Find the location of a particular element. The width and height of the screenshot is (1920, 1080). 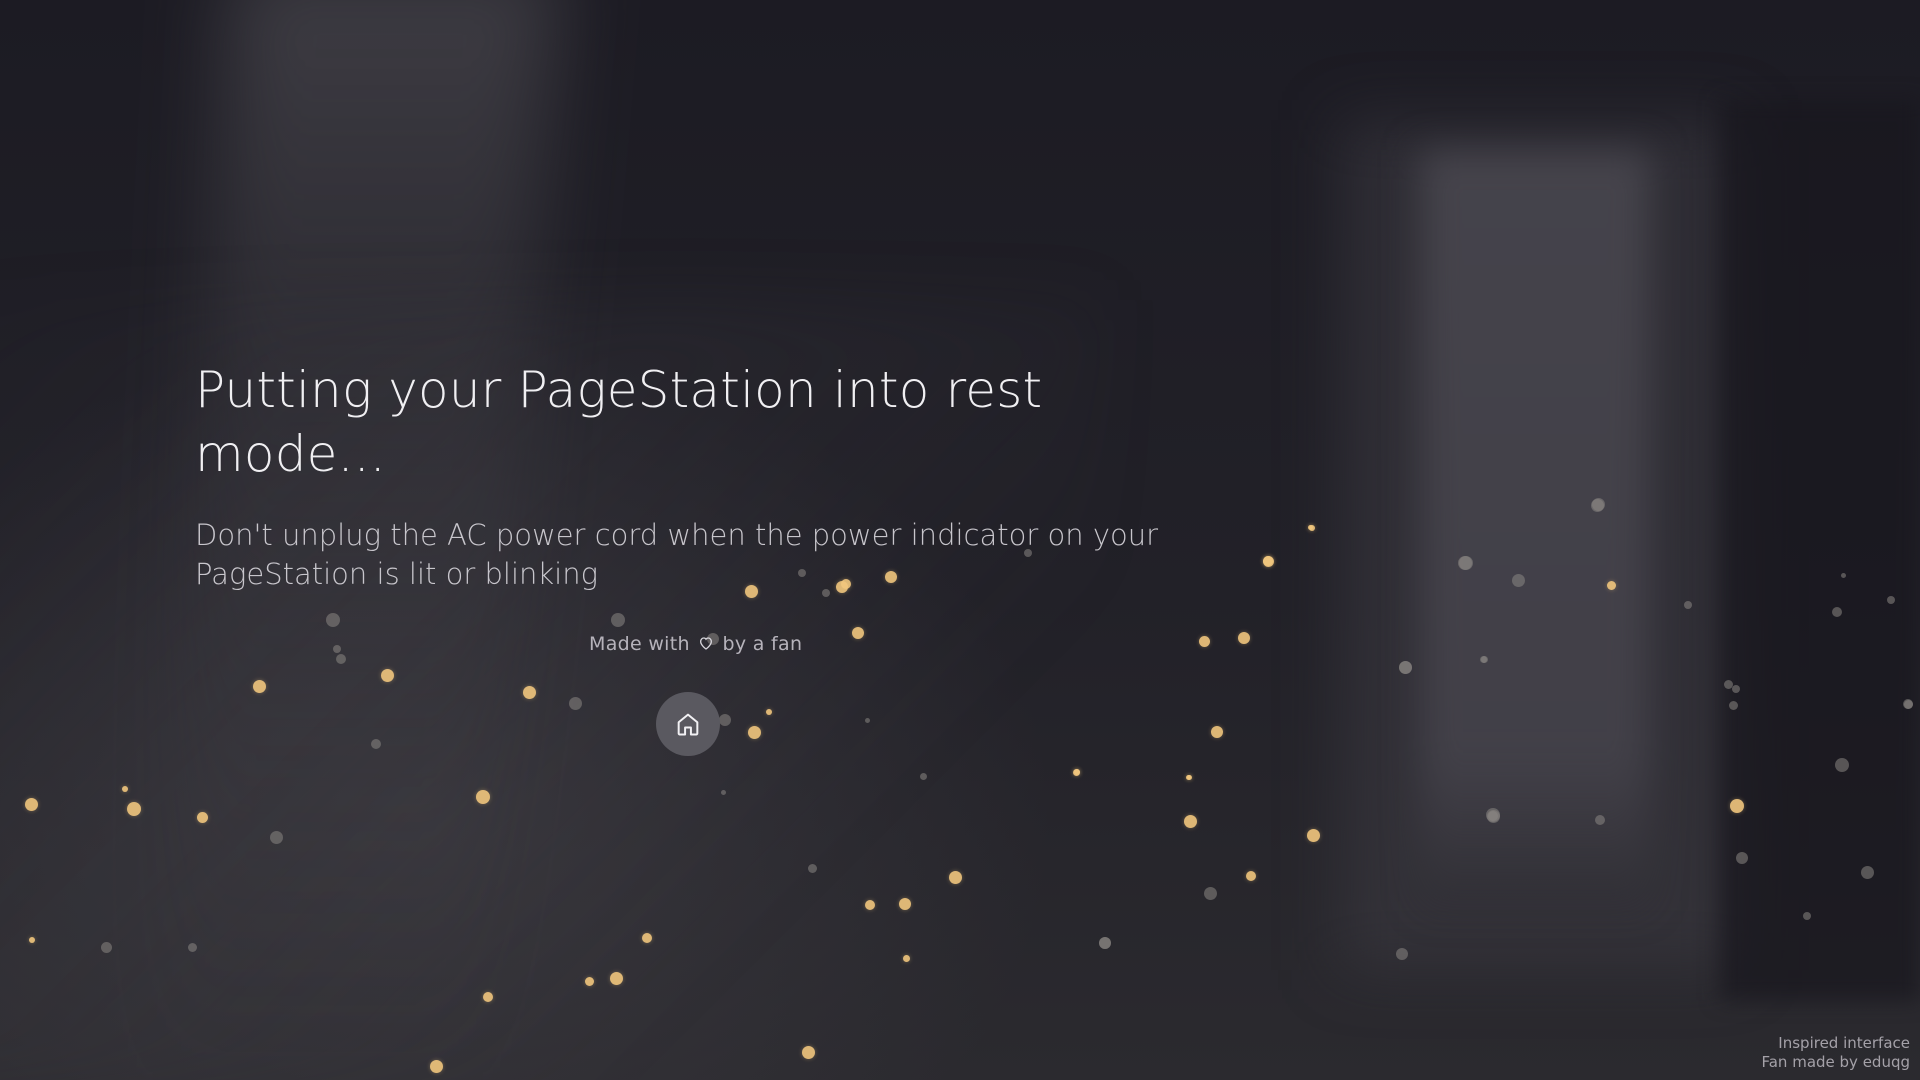

footer-attribution: Inspired interface Fan made by eduqg is located at coordinates (1835, 1053).